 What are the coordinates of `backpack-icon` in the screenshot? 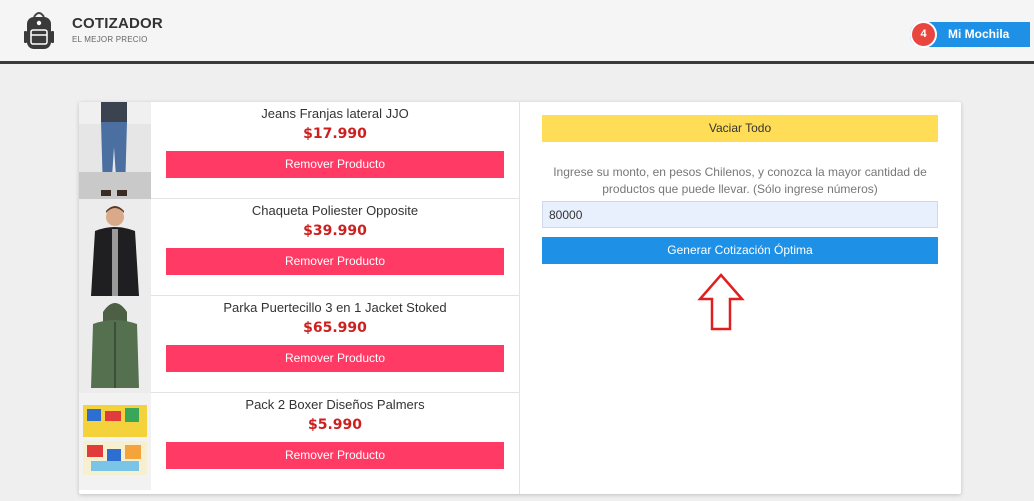 It's located at (39, 30).